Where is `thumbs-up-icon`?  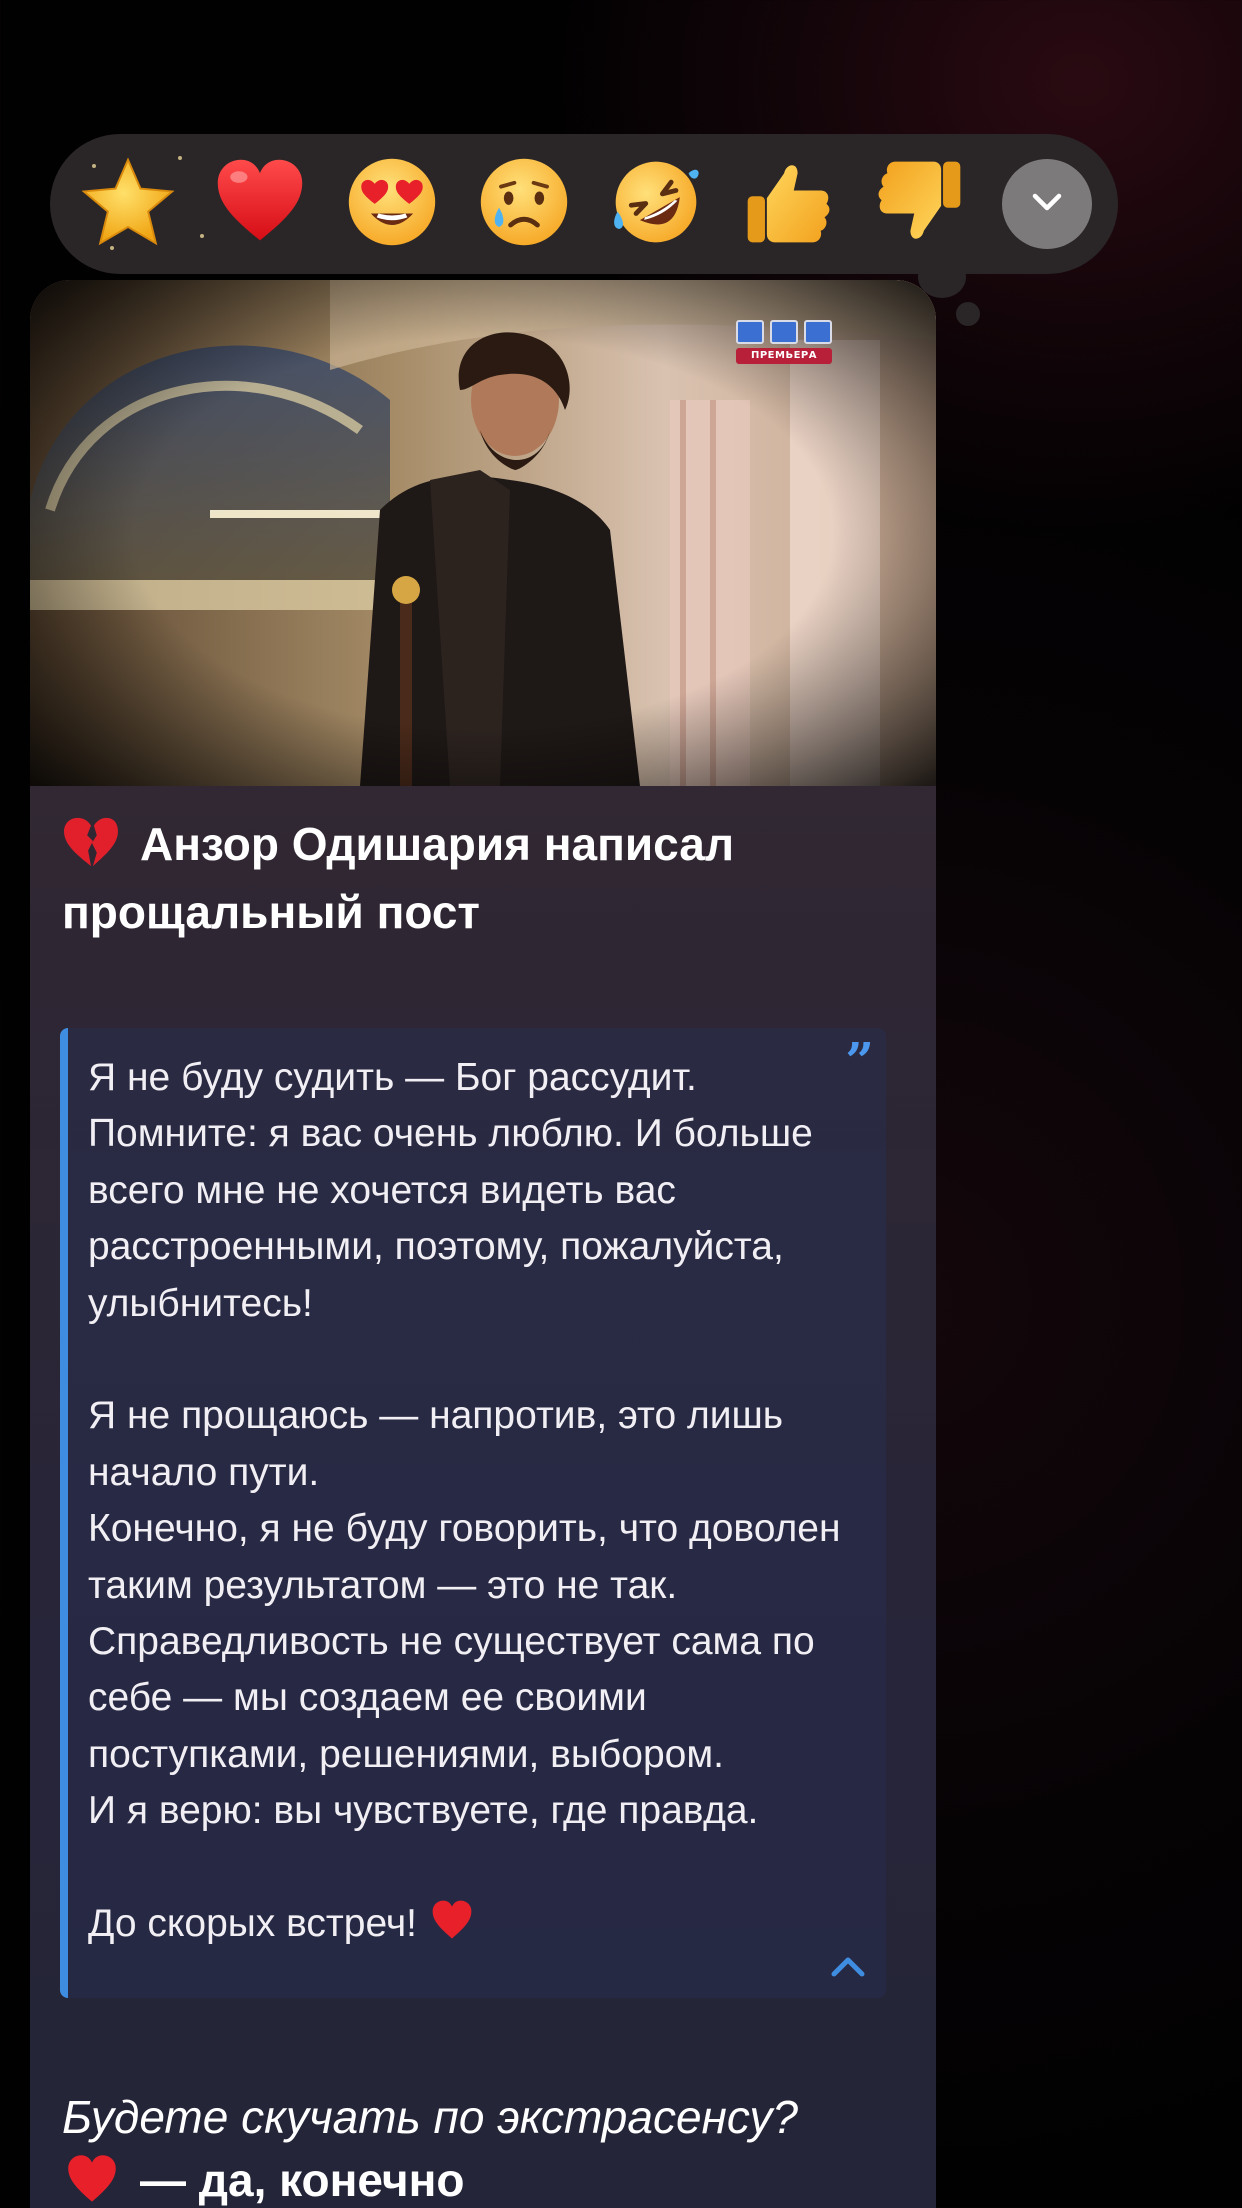 thumbs-up-icon is located at coordinates (788, 204).